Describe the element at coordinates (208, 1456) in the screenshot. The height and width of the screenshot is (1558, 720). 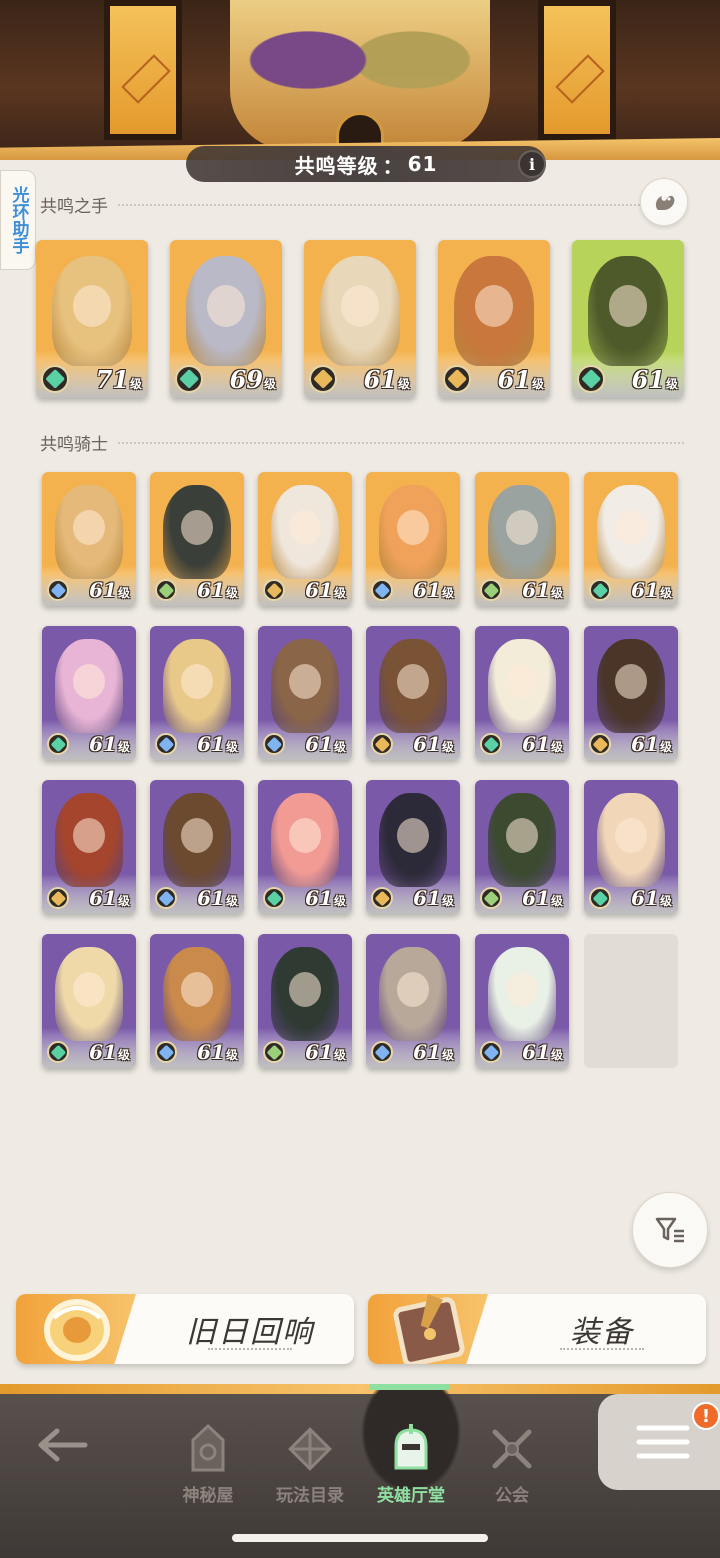
I see `nav-item-mystery-house: 神秘屋` at that location.